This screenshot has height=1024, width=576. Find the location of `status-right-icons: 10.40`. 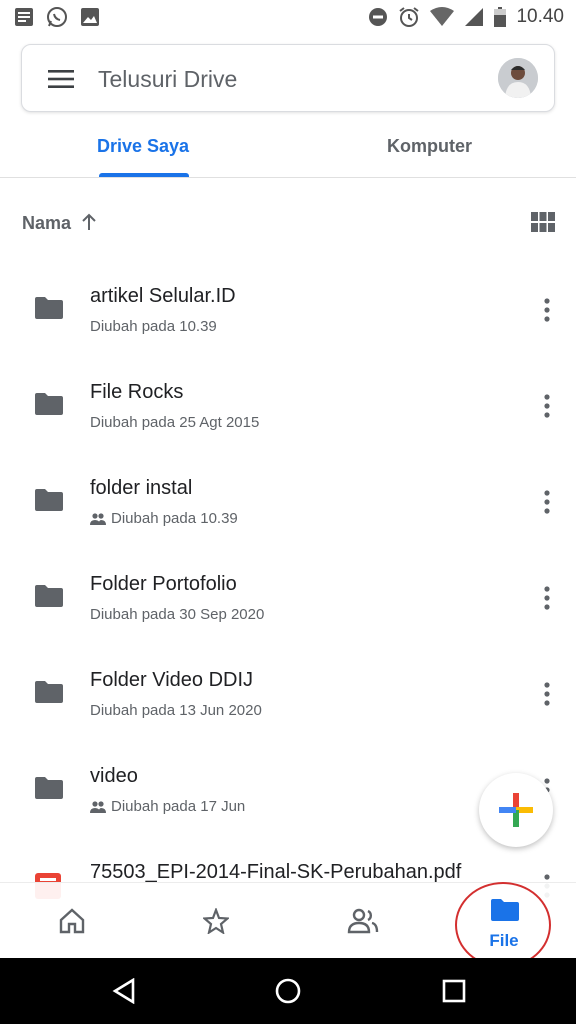

status-right-icons: 10.40 is located at coordinates (466, 17).